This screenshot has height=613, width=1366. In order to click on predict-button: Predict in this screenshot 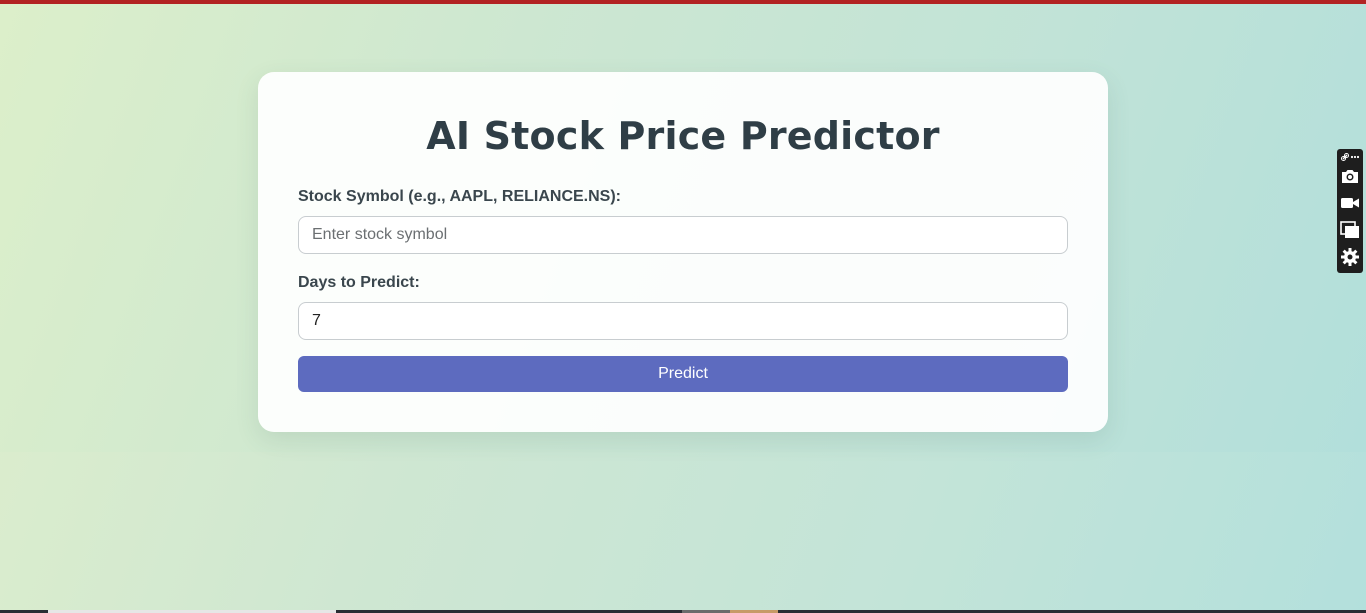, I will do `click(683, 374)`.